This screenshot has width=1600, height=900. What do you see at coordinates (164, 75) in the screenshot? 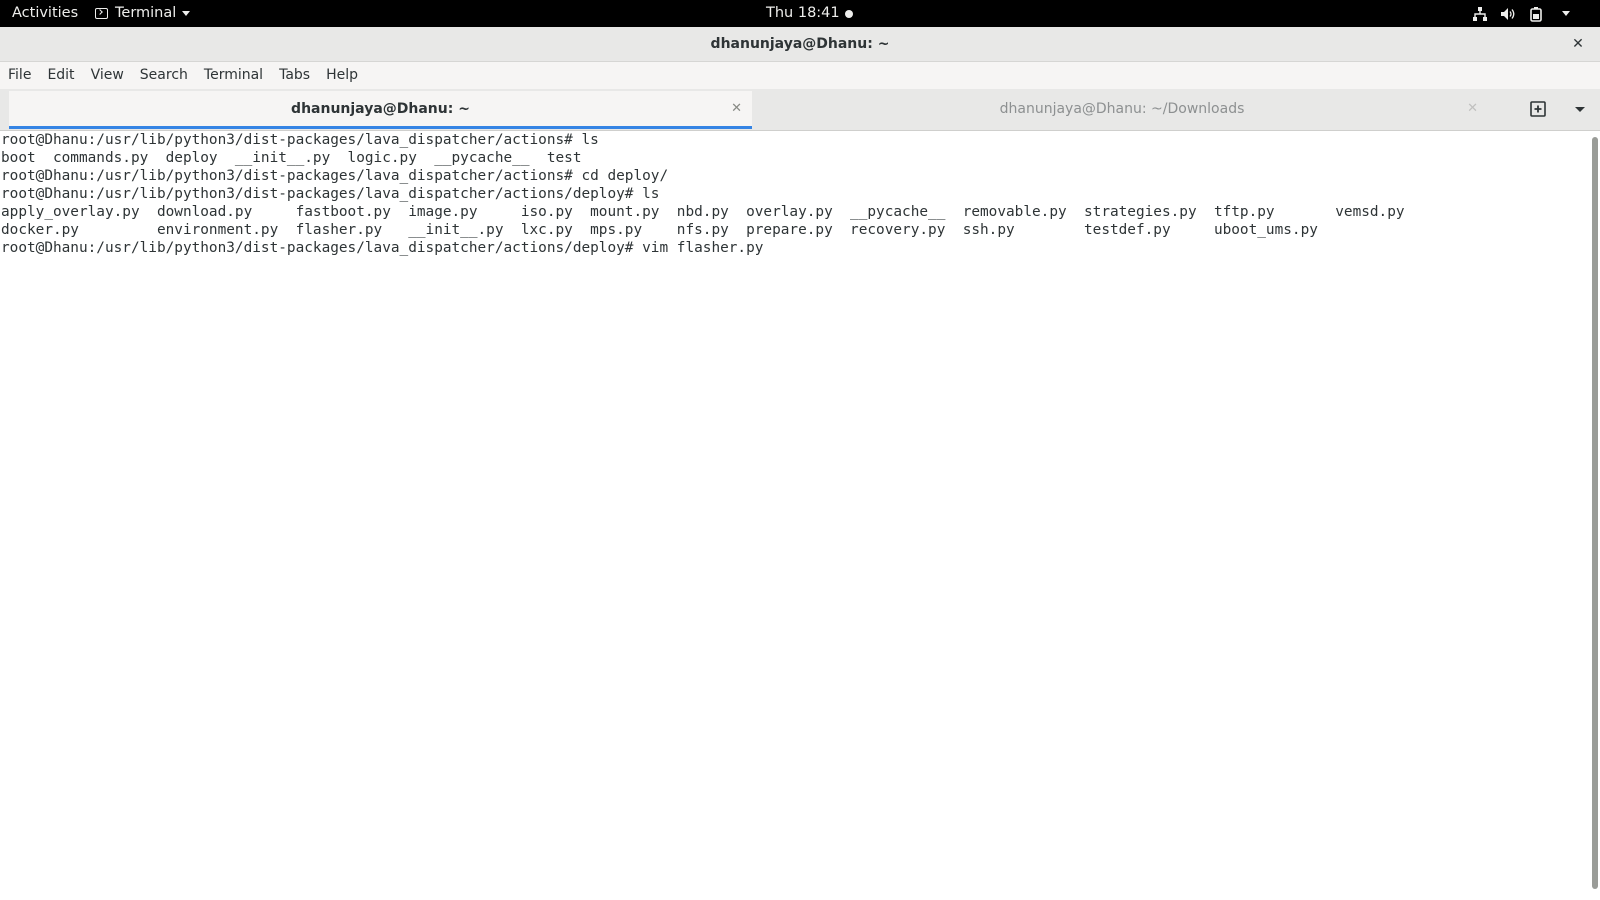
I see `menu-search: Search` at bounding box center [164, 75].